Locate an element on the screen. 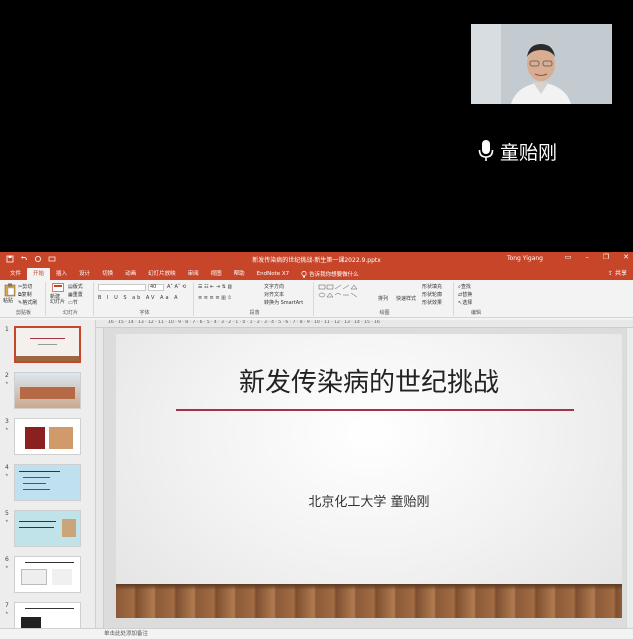 This screenshot has height=639, width=633. copy-label: 复制 is located at coordinates (26, 295).